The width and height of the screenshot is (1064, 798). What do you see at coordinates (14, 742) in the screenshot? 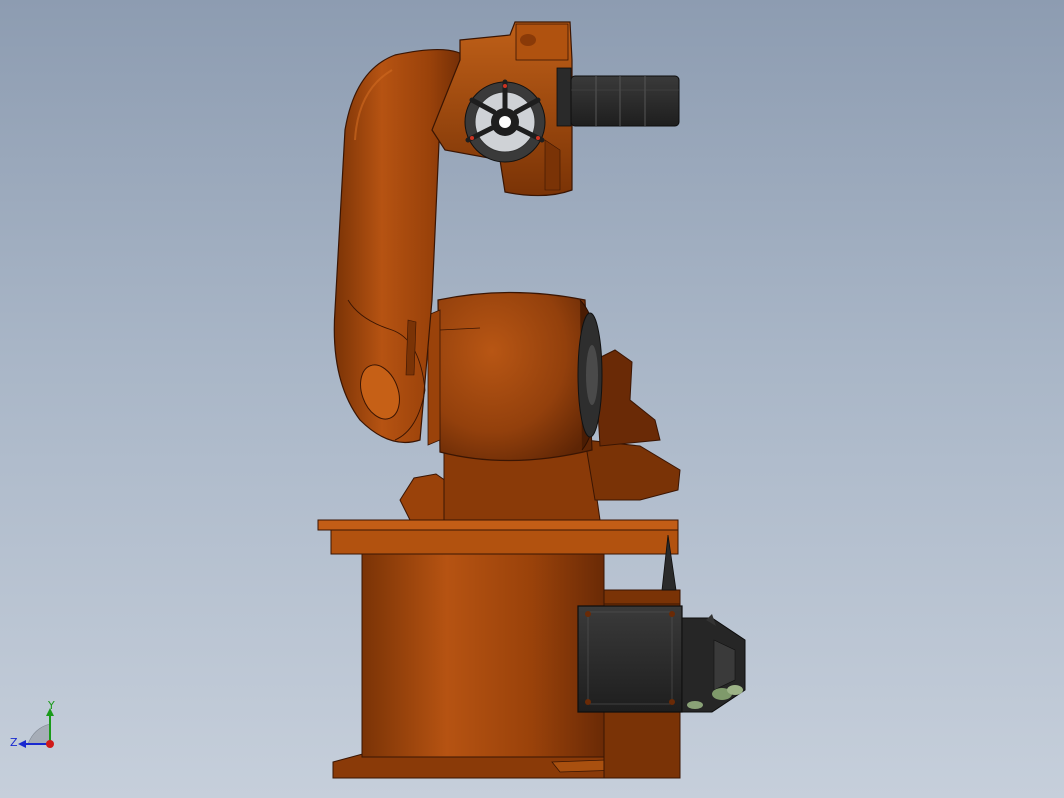
I see `z-axis-label: Z` at bounding box center [14, 742].